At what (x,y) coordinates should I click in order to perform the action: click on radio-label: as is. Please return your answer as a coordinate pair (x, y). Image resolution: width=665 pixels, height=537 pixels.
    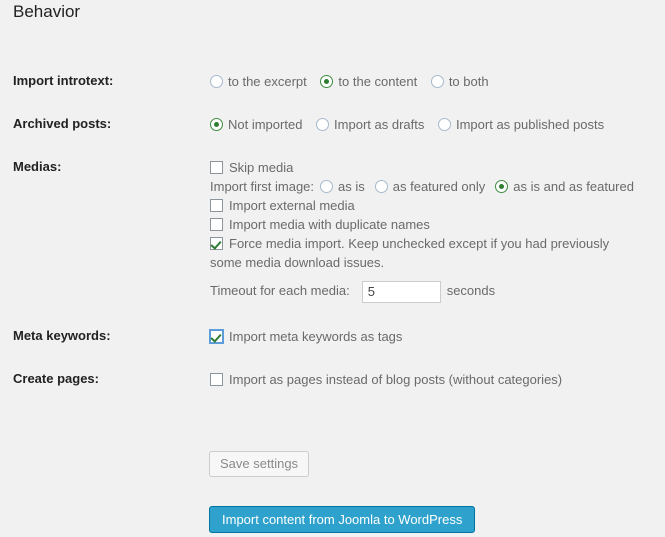
    Looking at the image, I should click on (351, 186).